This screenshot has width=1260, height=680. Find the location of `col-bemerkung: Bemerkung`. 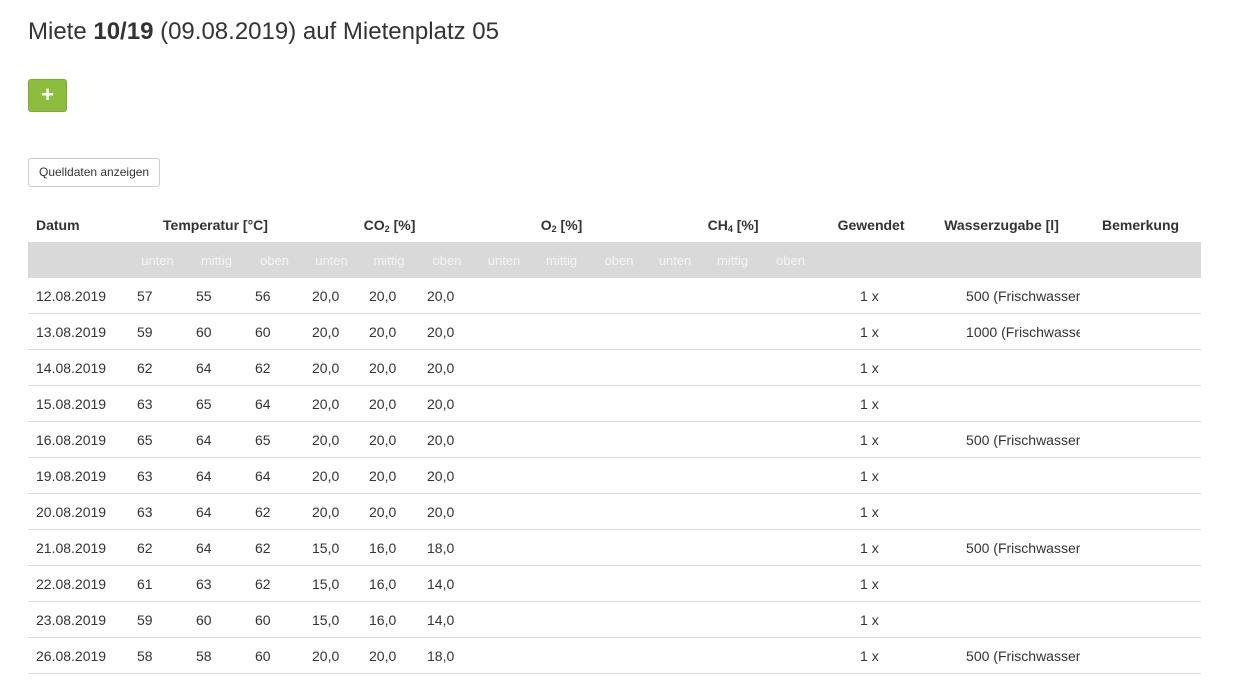

col-bemerkung: Bemerkung is located at coordinates (1141, 224).